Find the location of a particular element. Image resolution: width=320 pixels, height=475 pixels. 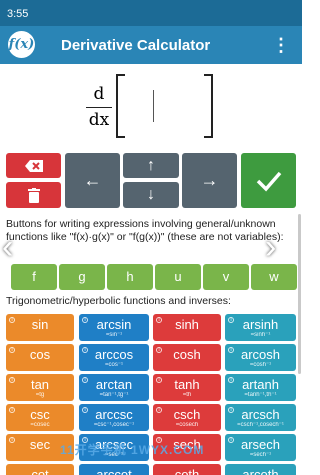

key-label: arcosh is located at coordinates (260, 354).